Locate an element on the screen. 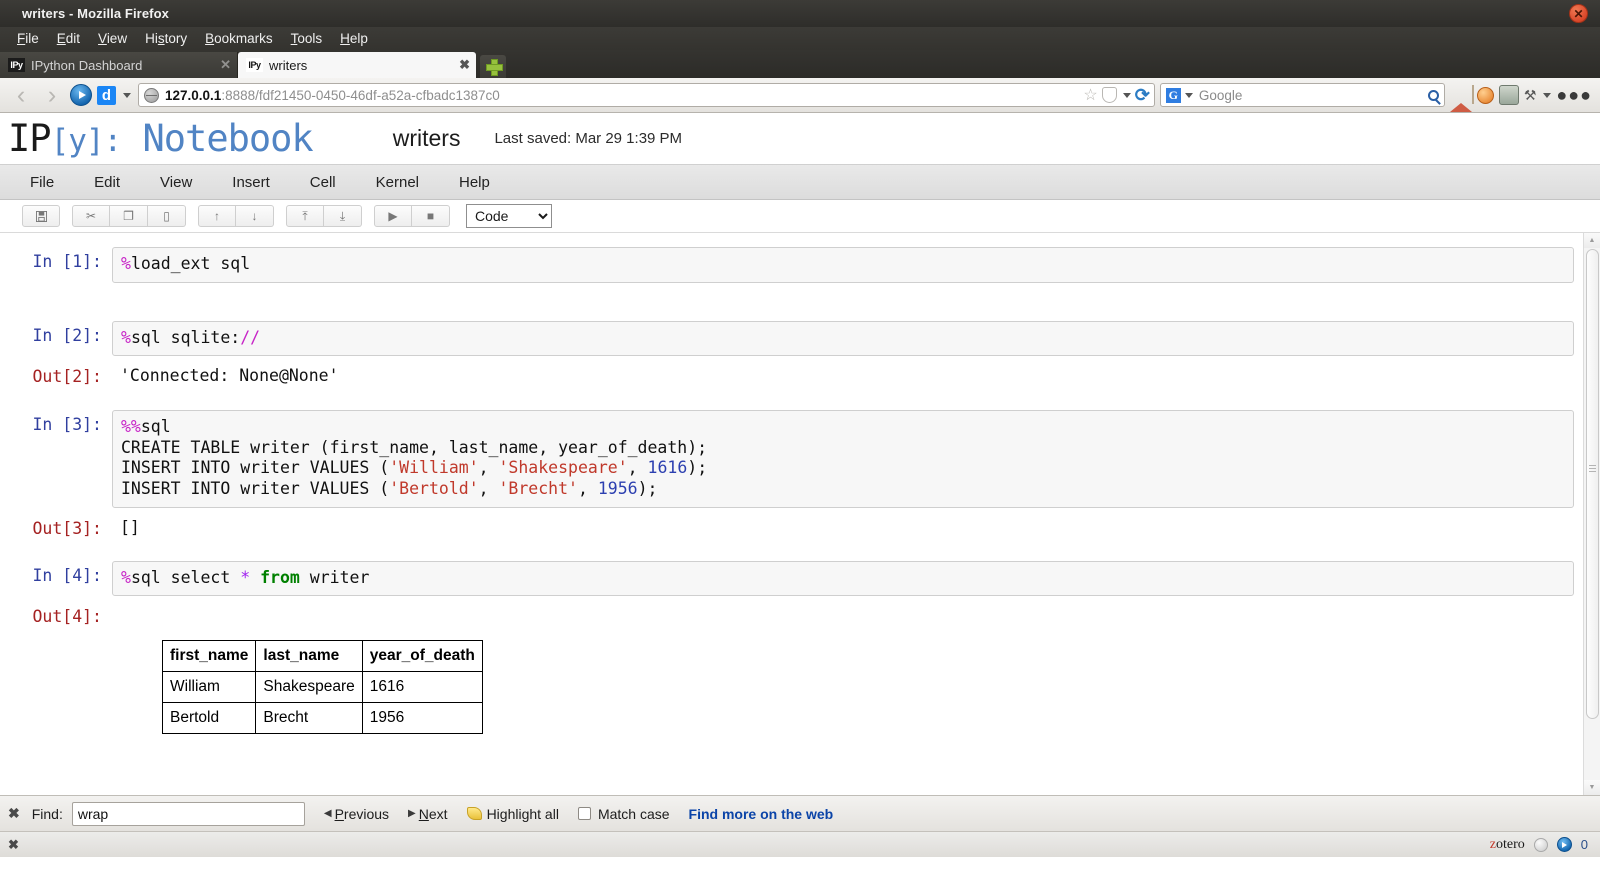 The width and height of the screenshot is (1600, 873). menu-edit: Edit is located at coordinates (68, 38).